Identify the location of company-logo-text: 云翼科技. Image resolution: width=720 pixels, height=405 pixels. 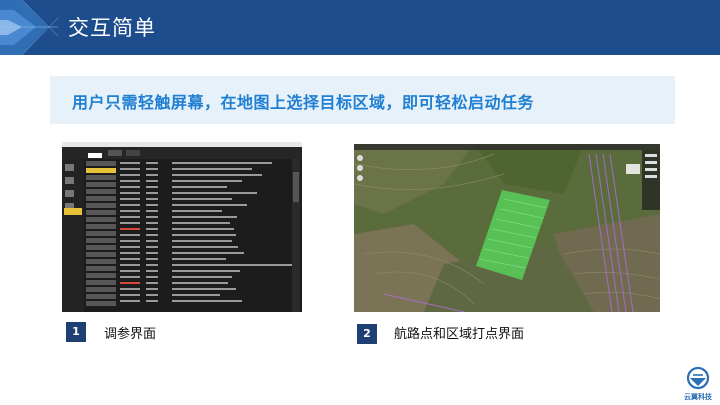
(698, 397).